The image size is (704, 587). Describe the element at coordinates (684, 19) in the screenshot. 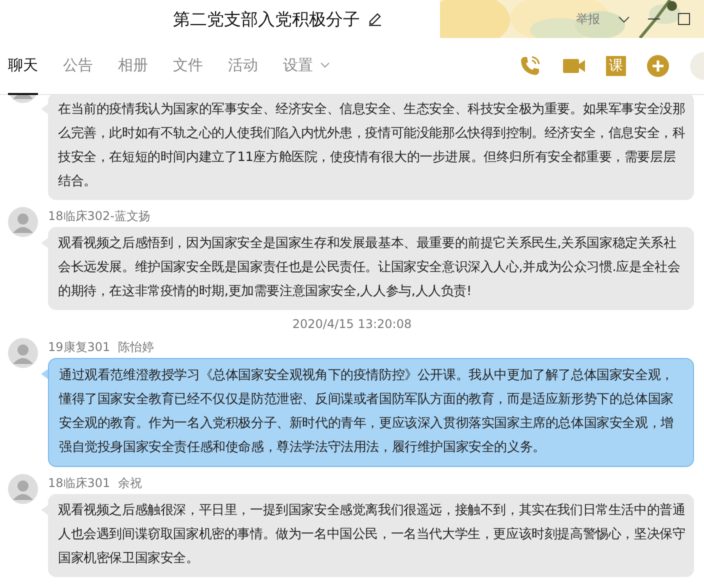

I see `maximize-icon` at that location.